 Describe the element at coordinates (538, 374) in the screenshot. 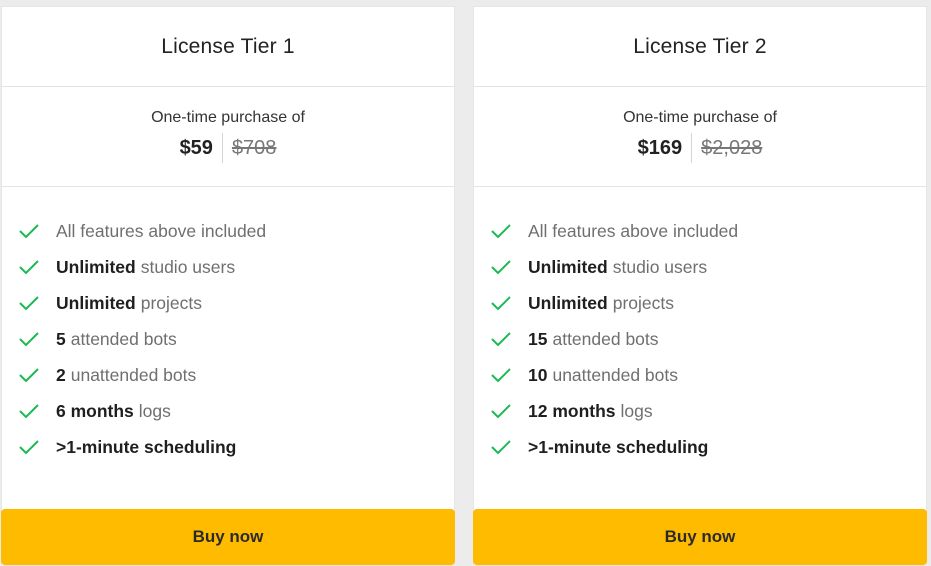

I see `feature-highlight: 10` at that location.